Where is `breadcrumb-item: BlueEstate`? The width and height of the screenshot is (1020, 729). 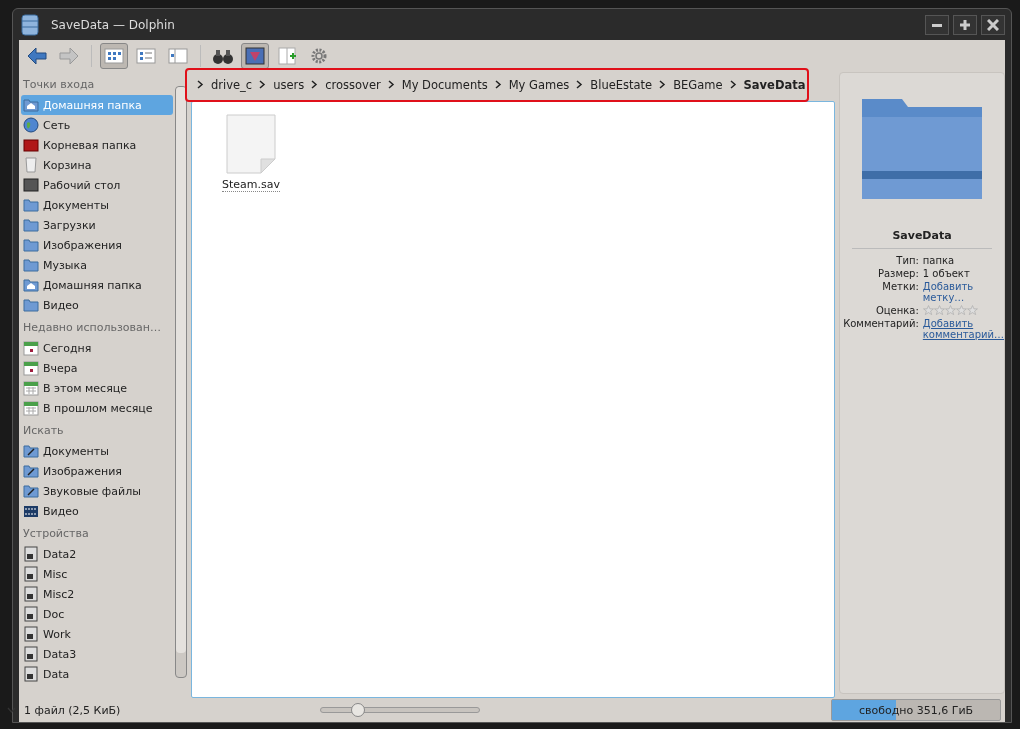 breadcrumb-item: BlueEstate is located at coordinates (621, 84).